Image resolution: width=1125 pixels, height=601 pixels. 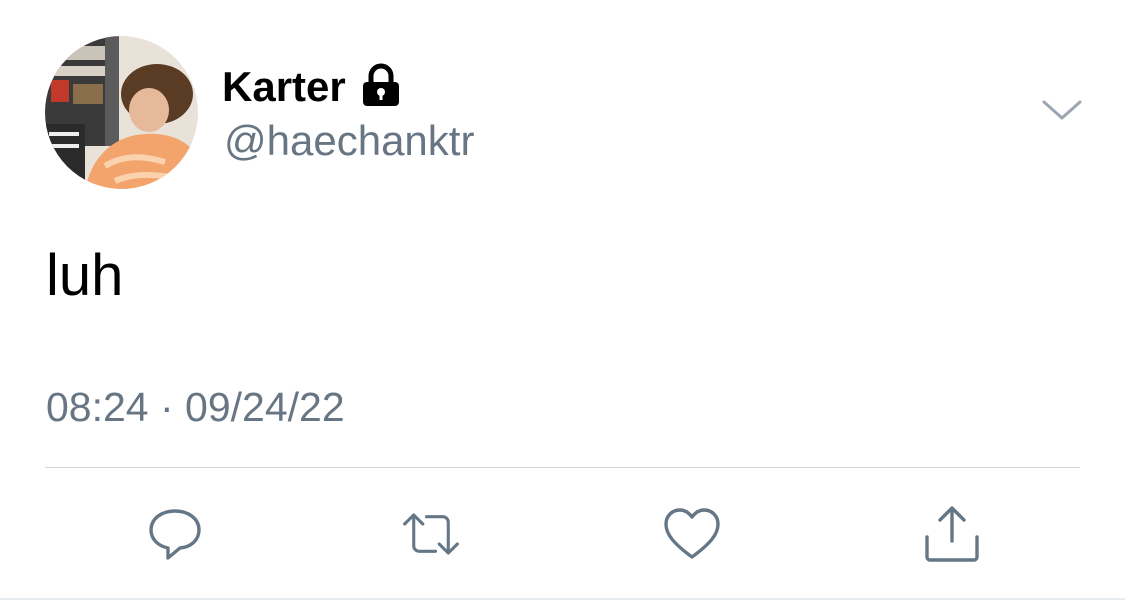 What do you see at coordinates (1062, 111) in the screenshot?
I see `chevron-down-icon` at bounding box center [1062, 111].